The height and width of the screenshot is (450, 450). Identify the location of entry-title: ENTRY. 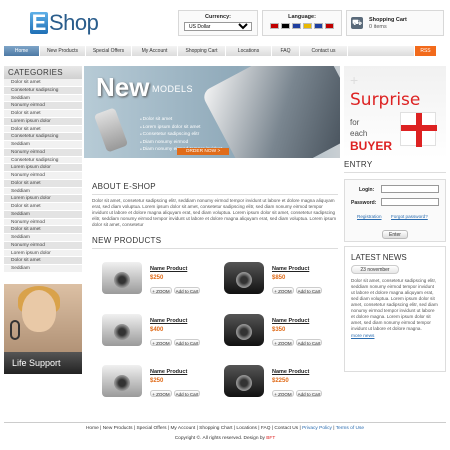
(395, 166).